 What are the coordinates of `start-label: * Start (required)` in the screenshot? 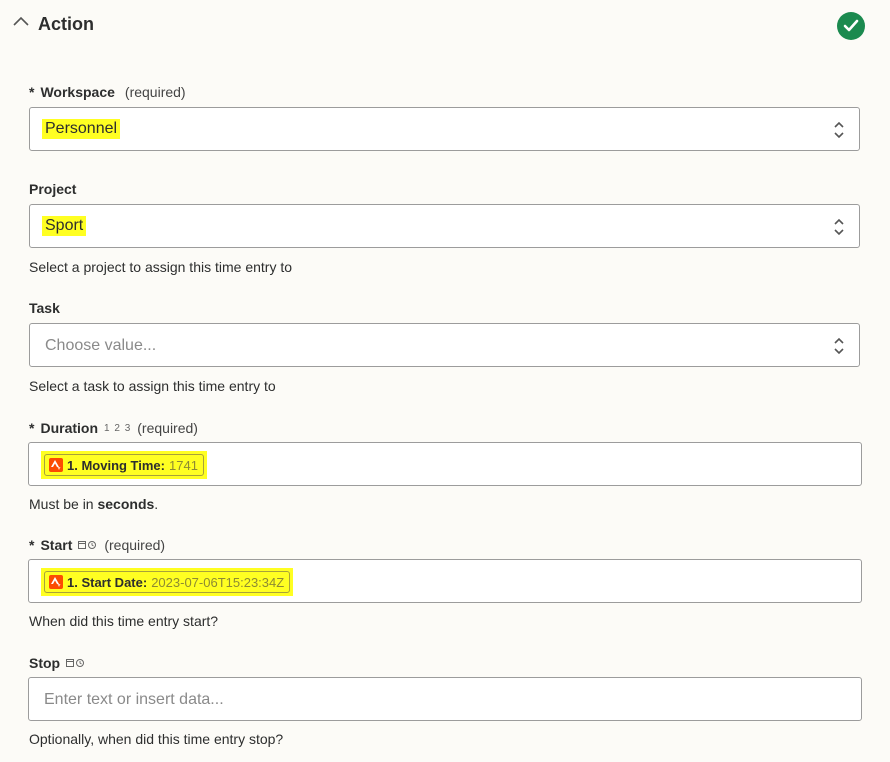 It's located at (97, 545).